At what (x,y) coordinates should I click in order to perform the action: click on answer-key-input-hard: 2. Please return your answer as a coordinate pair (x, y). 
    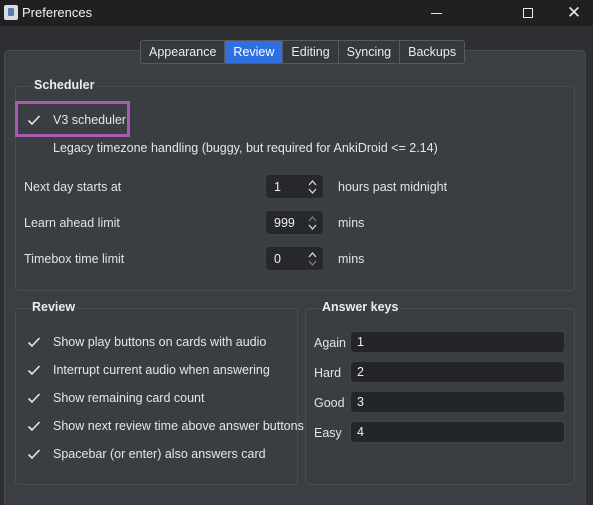
    Looking at the image, I should click on (457, 372).